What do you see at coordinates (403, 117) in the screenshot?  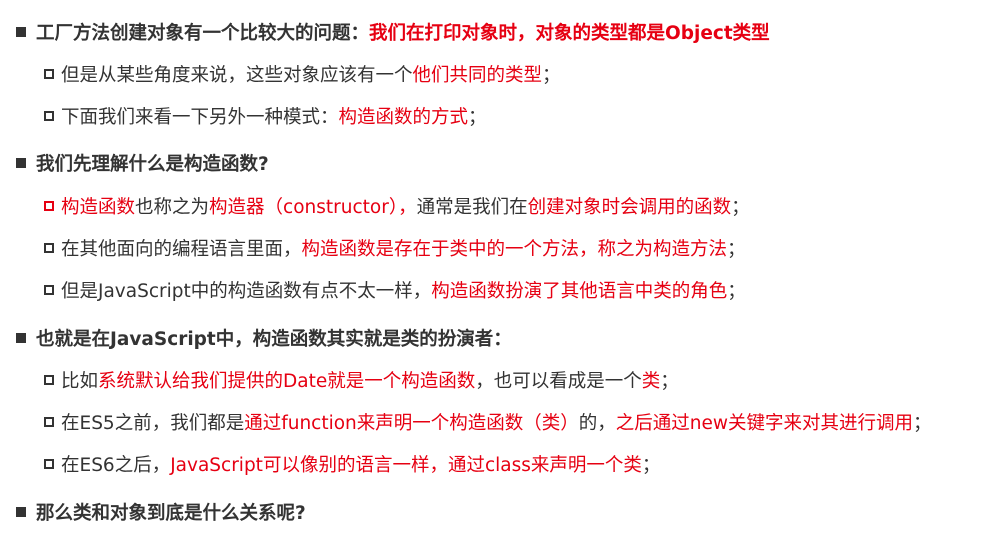 I see `bullet-highlight: 构造函数的方式` at bounding box center [403, 117].